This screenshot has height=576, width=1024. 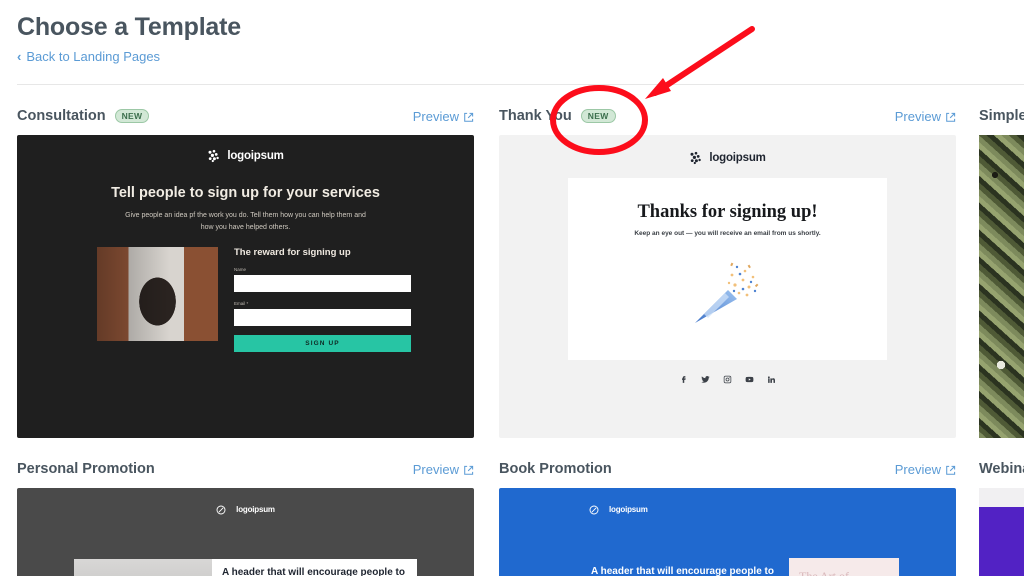 What do you see at coordinates (520, 84) in the screenshot?
I see `header-divider` at bounding box center [520, 84].